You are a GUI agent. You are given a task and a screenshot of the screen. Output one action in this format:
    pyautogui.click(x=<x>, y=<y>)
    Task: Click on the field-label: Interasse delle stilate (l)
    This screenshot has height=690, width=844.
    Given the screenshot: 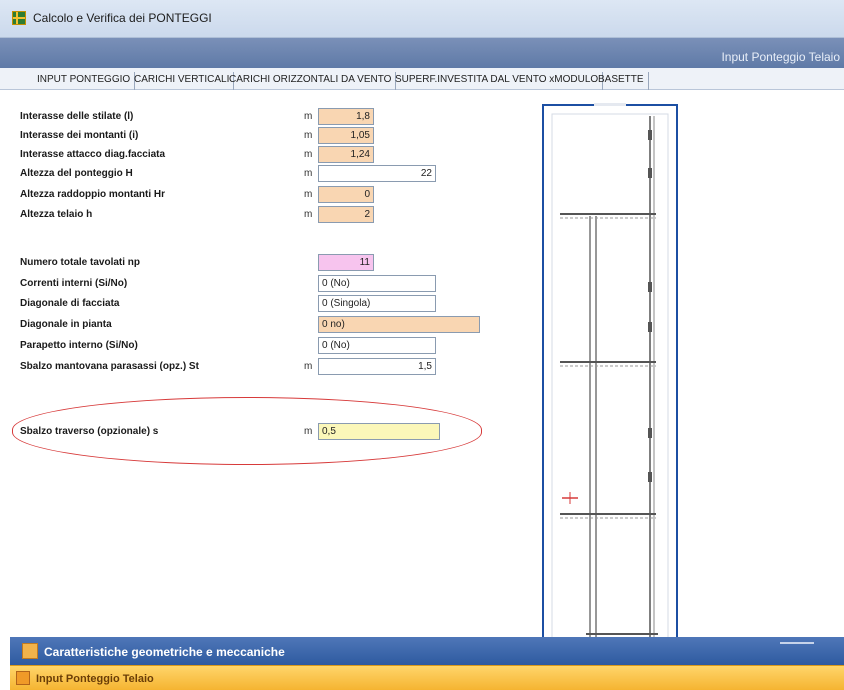 What is the action you would take?
    pyautogui.click(x=77, y=116)
    